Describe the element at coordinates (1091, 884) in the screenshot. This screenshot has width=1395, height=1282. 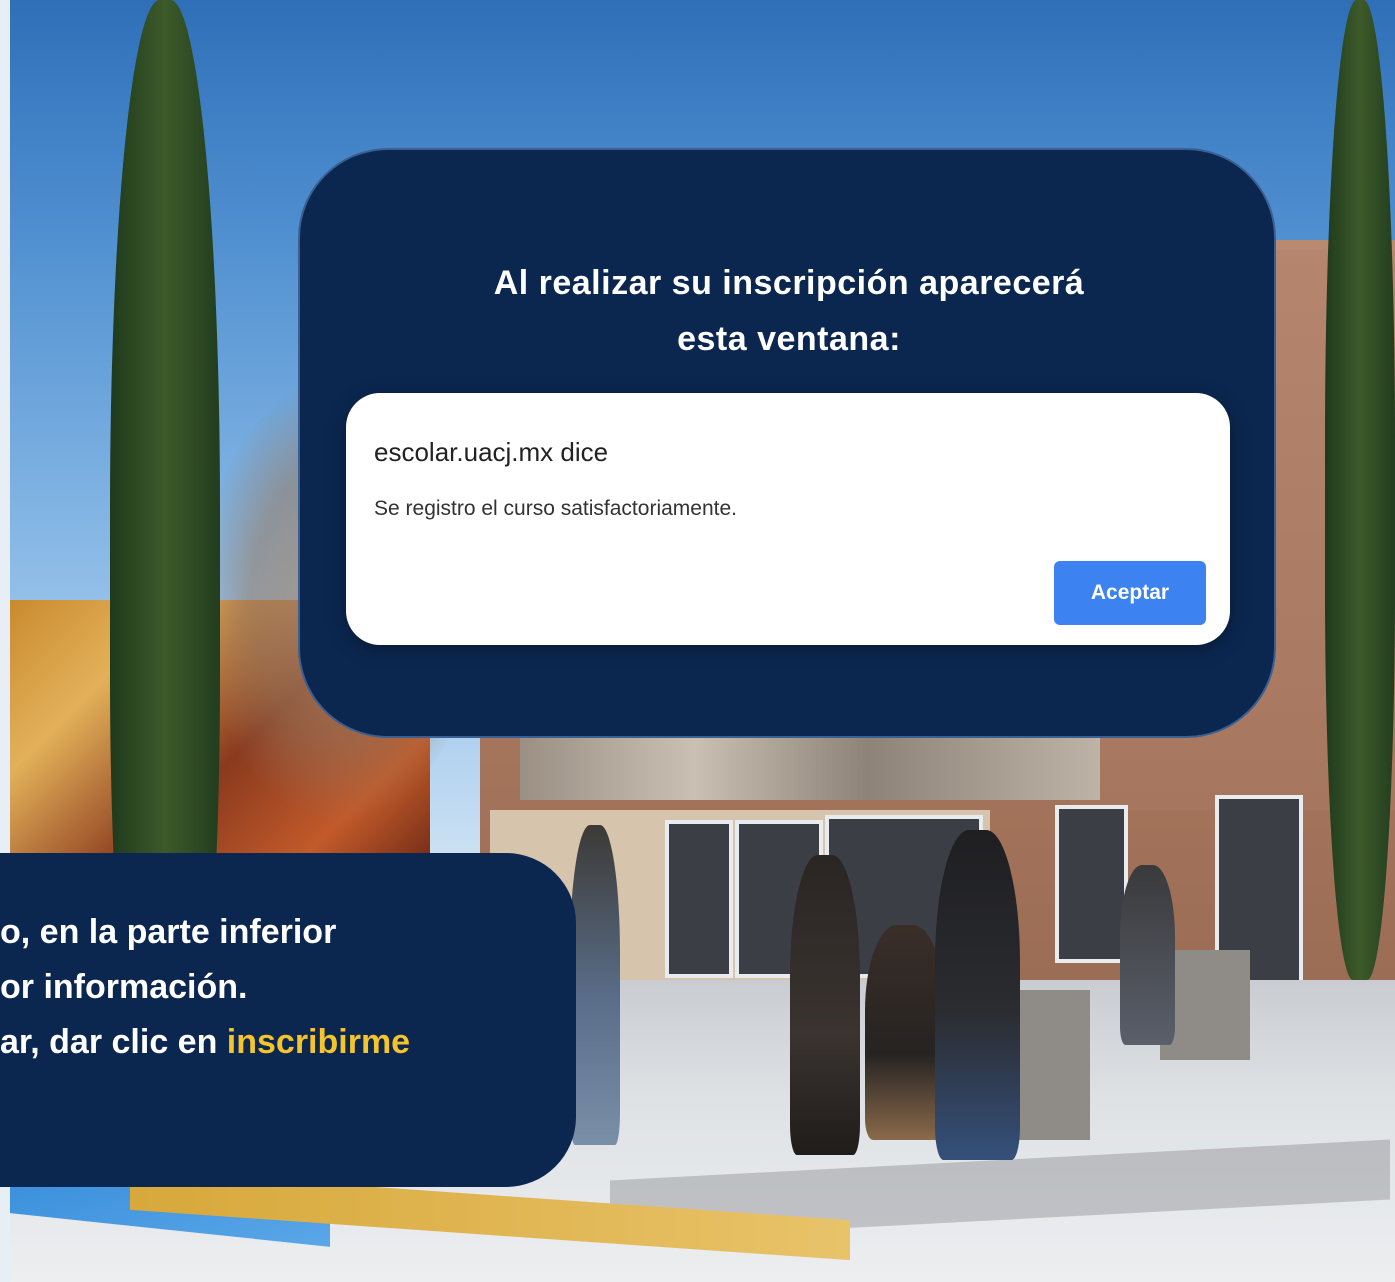
I see `building-window` at that location.